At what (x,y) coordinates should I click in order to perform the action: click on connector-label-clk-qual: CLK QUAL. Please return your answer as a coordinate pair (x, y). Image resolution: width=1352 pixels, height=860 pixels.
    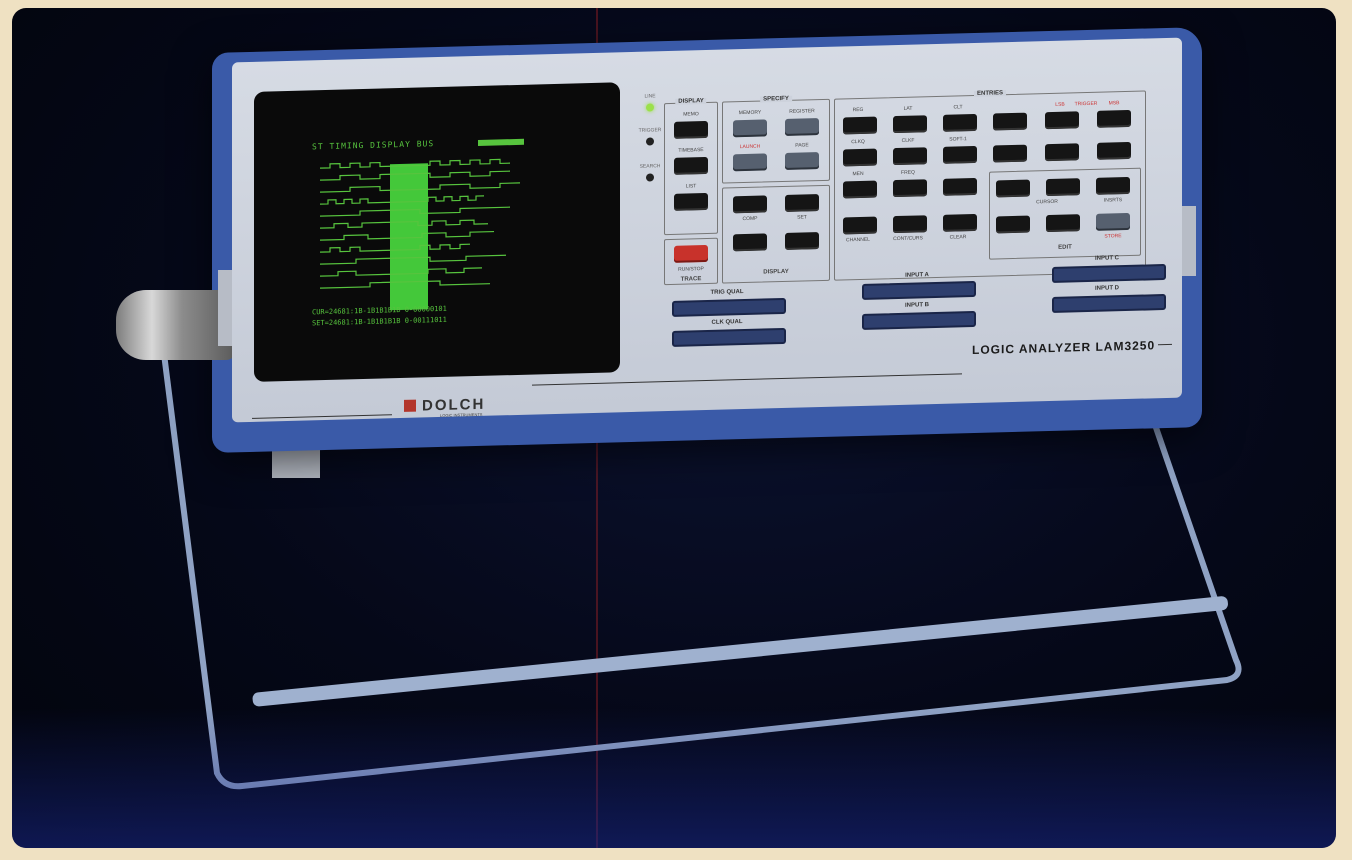
    Looking at the image, I should click on (727, 322).